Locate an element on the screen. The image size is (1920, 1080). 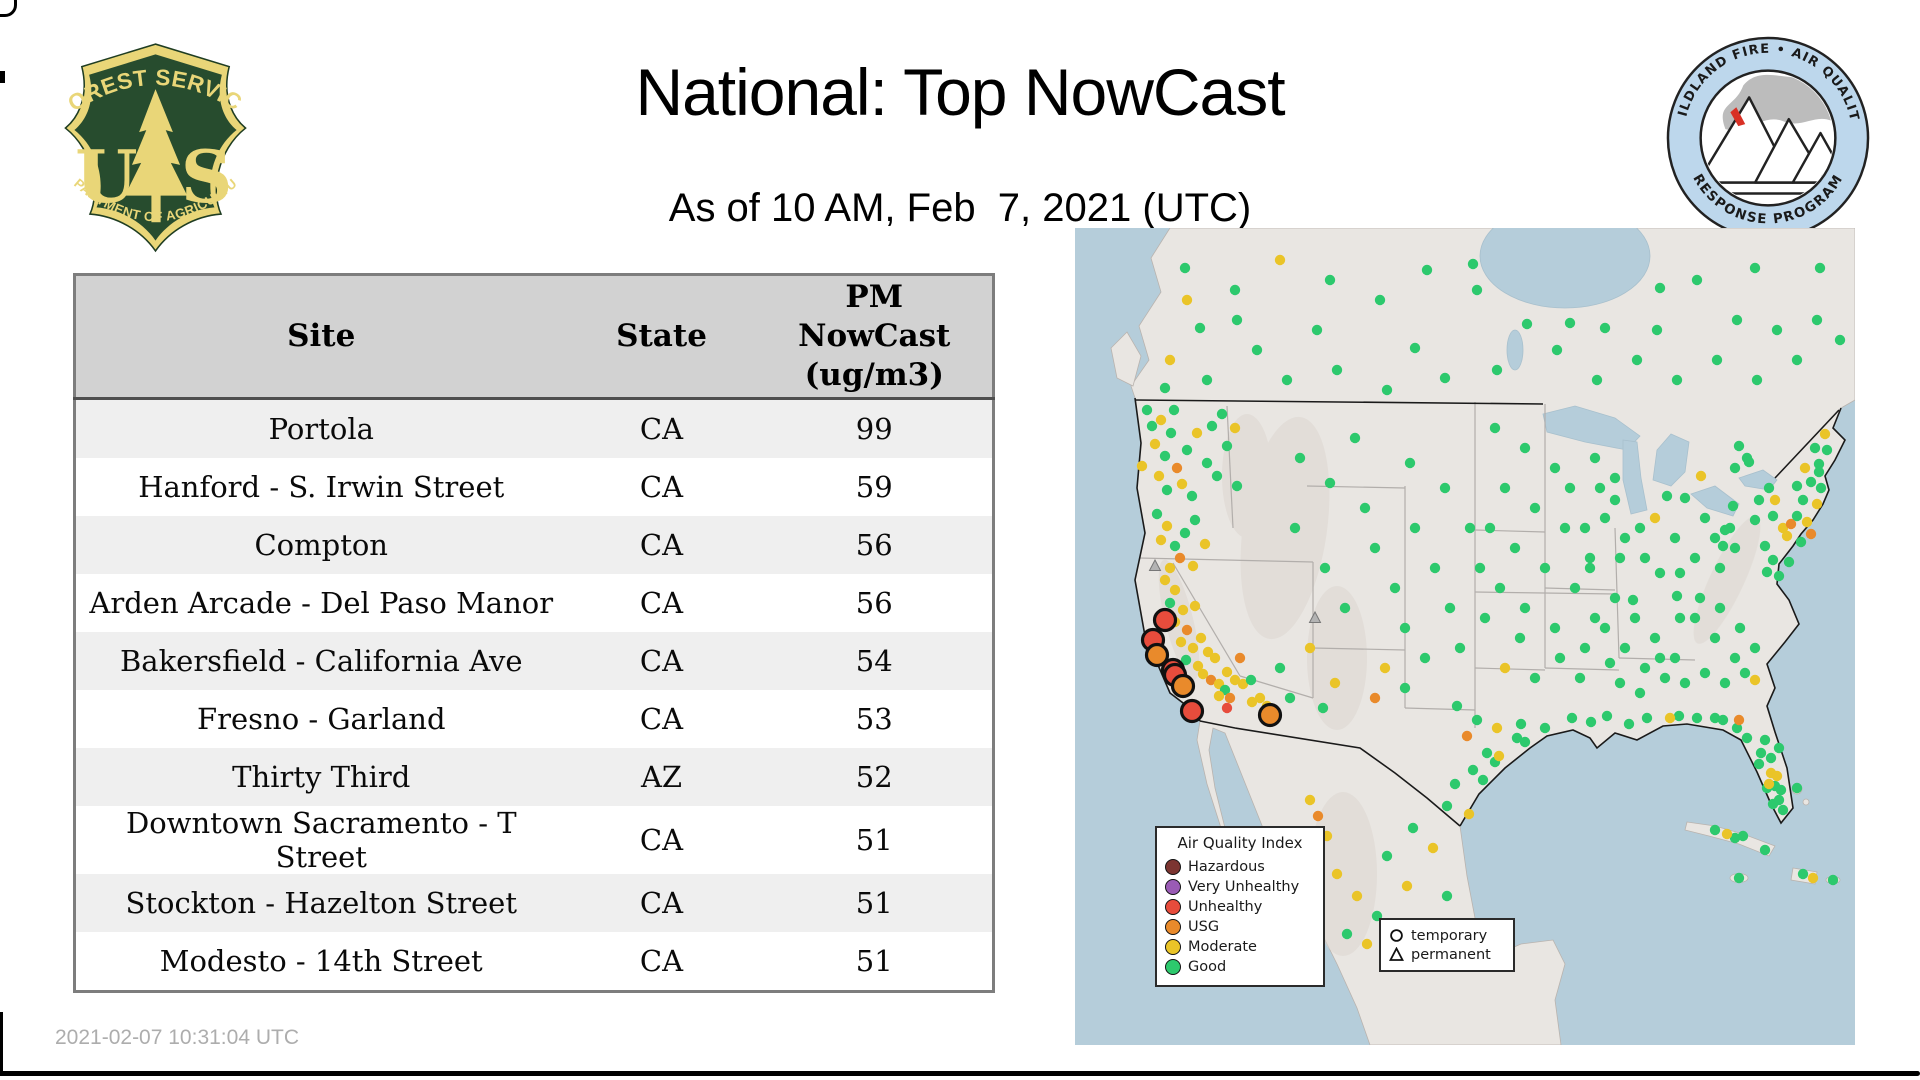
permanent-triangle-icon is located at coordinates (1396, 954).